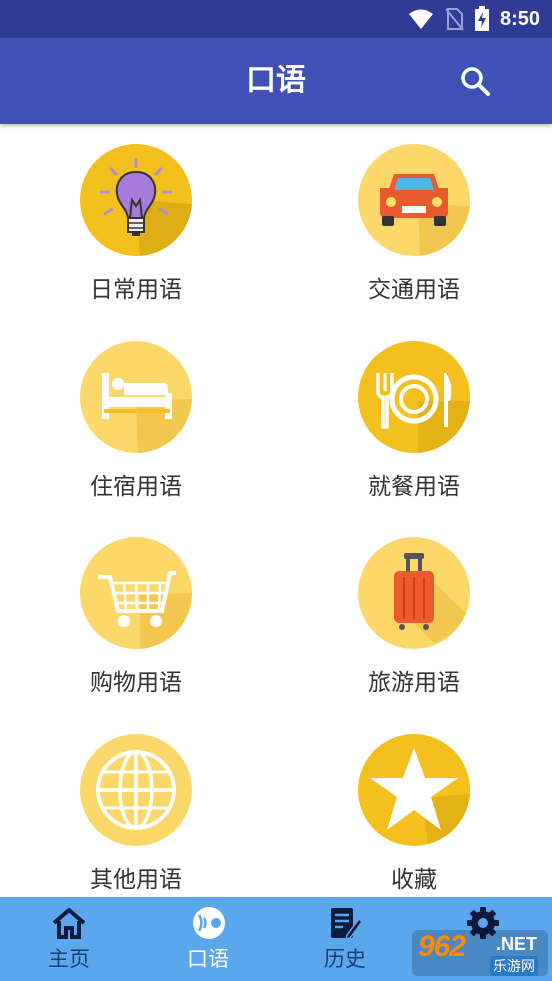 The width and height of the screenshot is (552, 981). Describe the element at coordinates (345, 959) in the screenshot. I see `nav-label: 历史` at that location.